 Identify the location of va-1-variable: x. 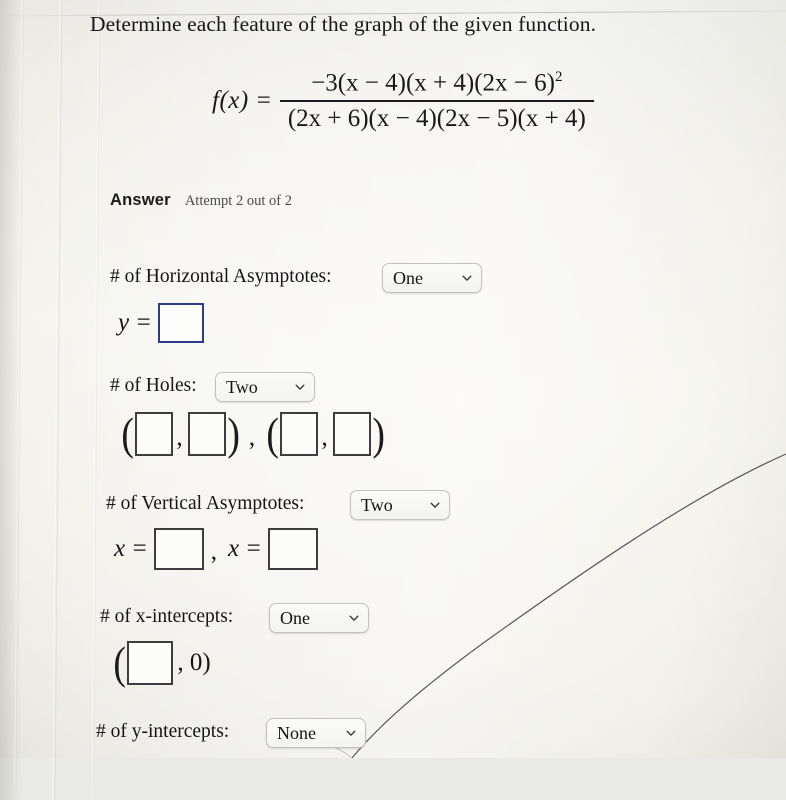
(120, 548).